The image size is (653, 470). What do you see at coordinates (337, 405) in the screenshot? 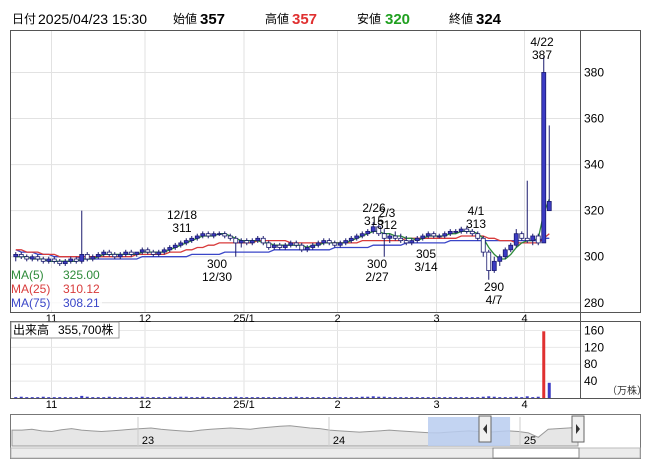
I see `volume-month-tick-label: 2` at bounding box center [337, 405].